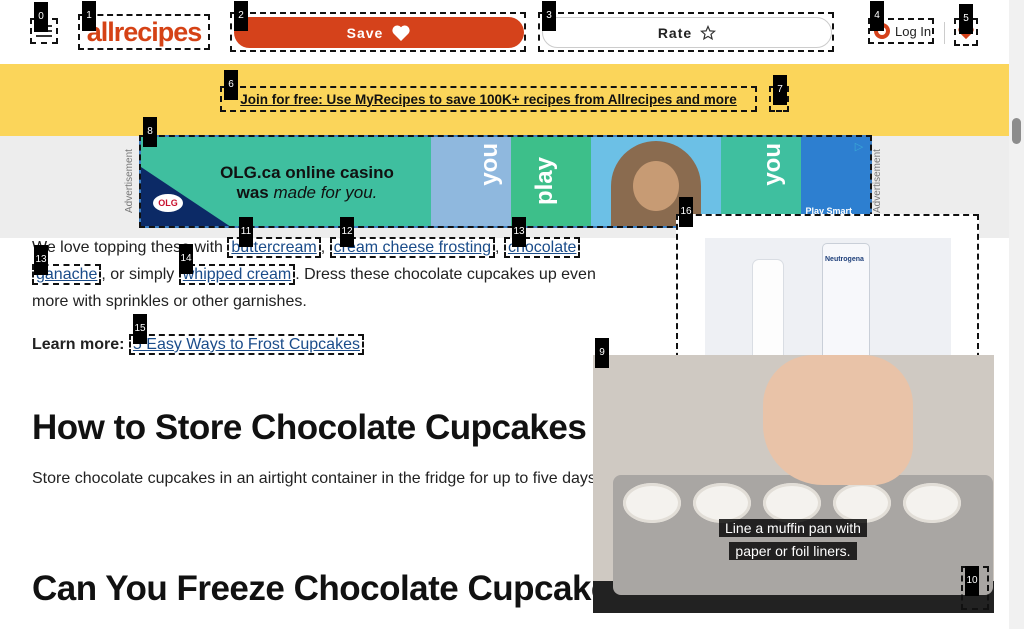 The image size is (1024, 629). Describe the element at coordinates (549, 16) in the screenshot. I see `tag-badge: 3` at that location.